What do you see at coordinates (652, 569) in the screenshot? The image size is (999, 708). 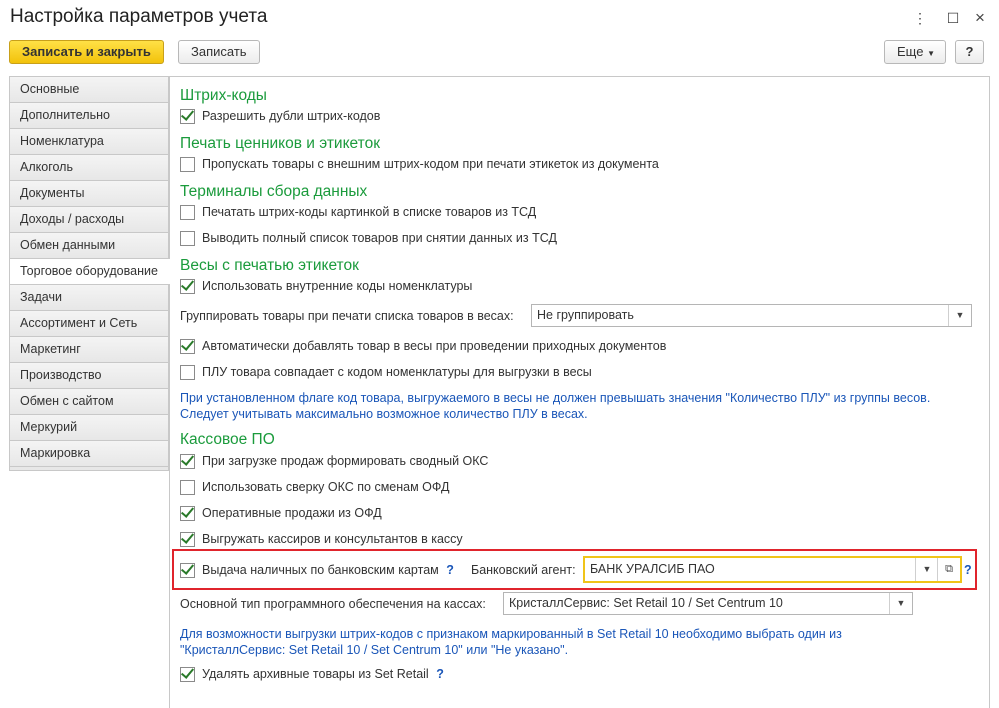 I see `bank-agent-value: БАНК УРАЛСИБ ПАО` at bounding box center [652, 569].